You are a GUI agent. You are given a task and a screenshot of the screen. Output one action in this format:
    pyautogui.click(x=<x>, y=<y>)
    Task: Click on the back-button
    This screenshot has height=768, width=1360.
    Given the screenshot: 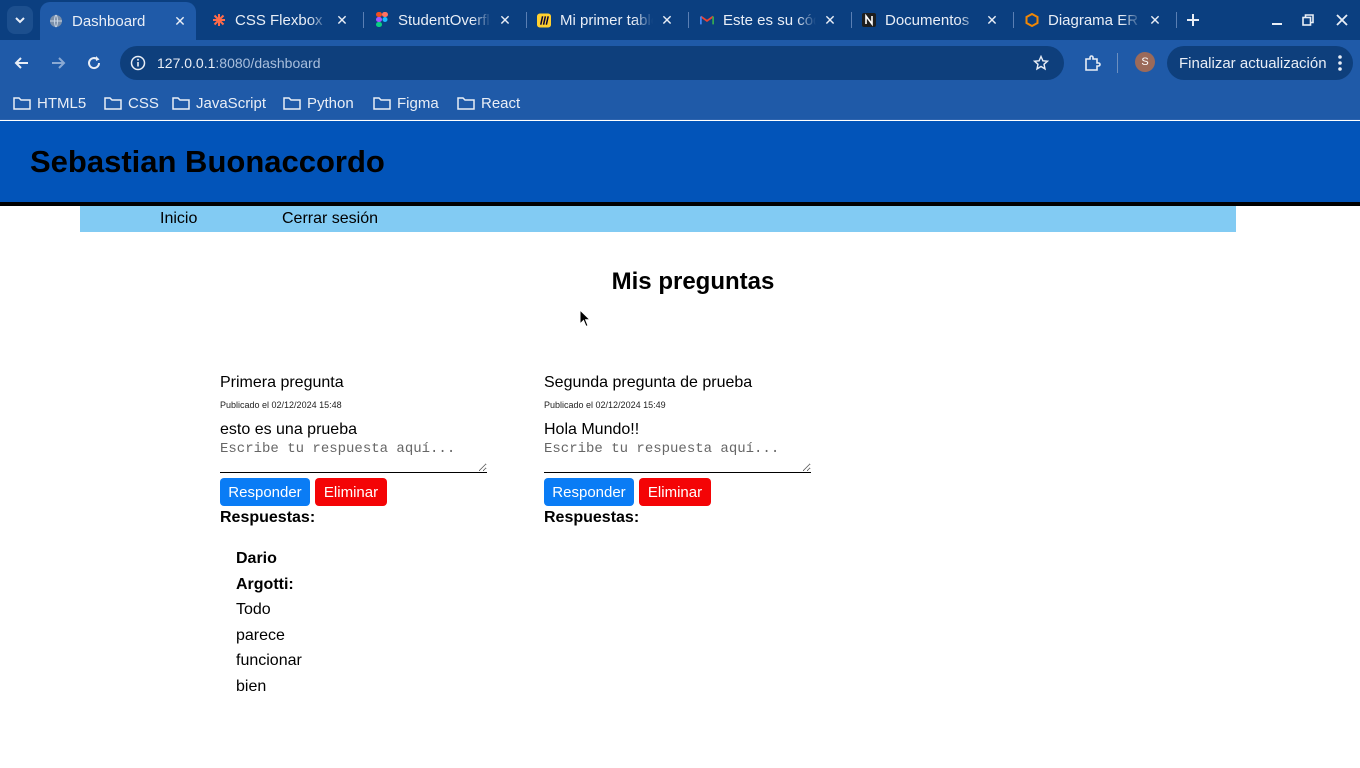 What is the action you would take?
    pyautogui.click(x=22, y=63)
    